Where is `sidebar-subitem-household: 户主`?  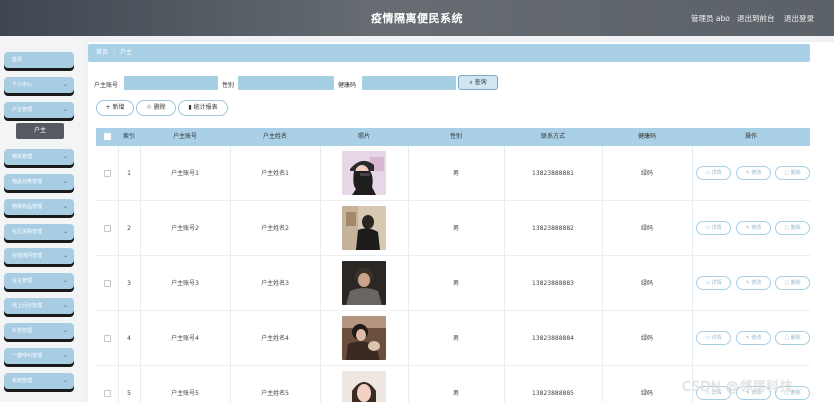
sidebar-subitem-household: 户主 is located at coordinates (40, 131).